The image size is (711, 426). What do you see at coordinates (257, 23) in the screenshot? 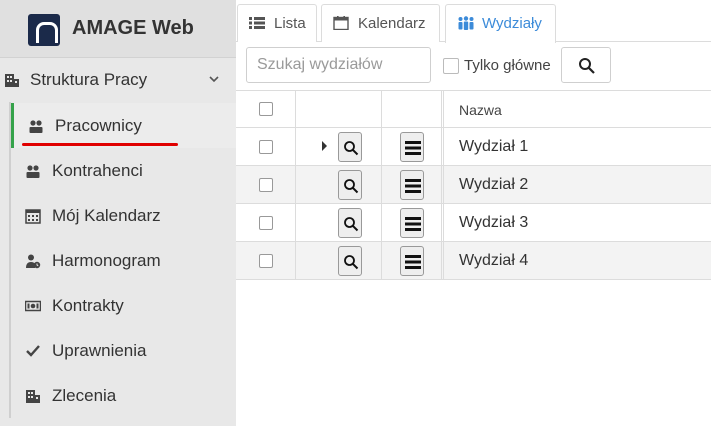
I see `list-icon` at bounding box center [257, 23].